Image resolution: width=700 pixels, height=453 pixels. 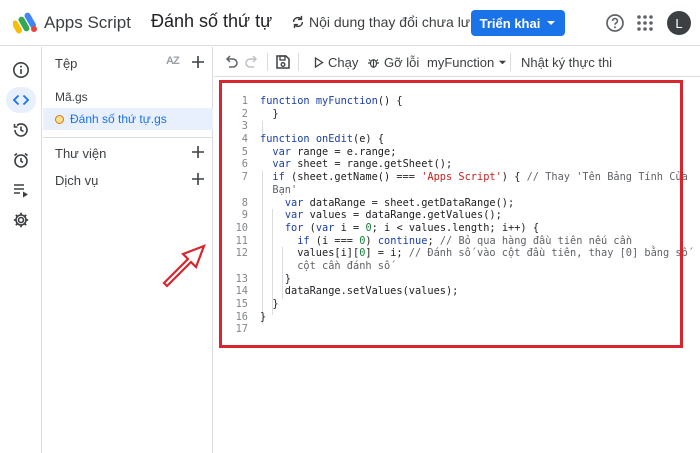 I want to click on services-label: Dịch vụ, so click(x=77, y=180).